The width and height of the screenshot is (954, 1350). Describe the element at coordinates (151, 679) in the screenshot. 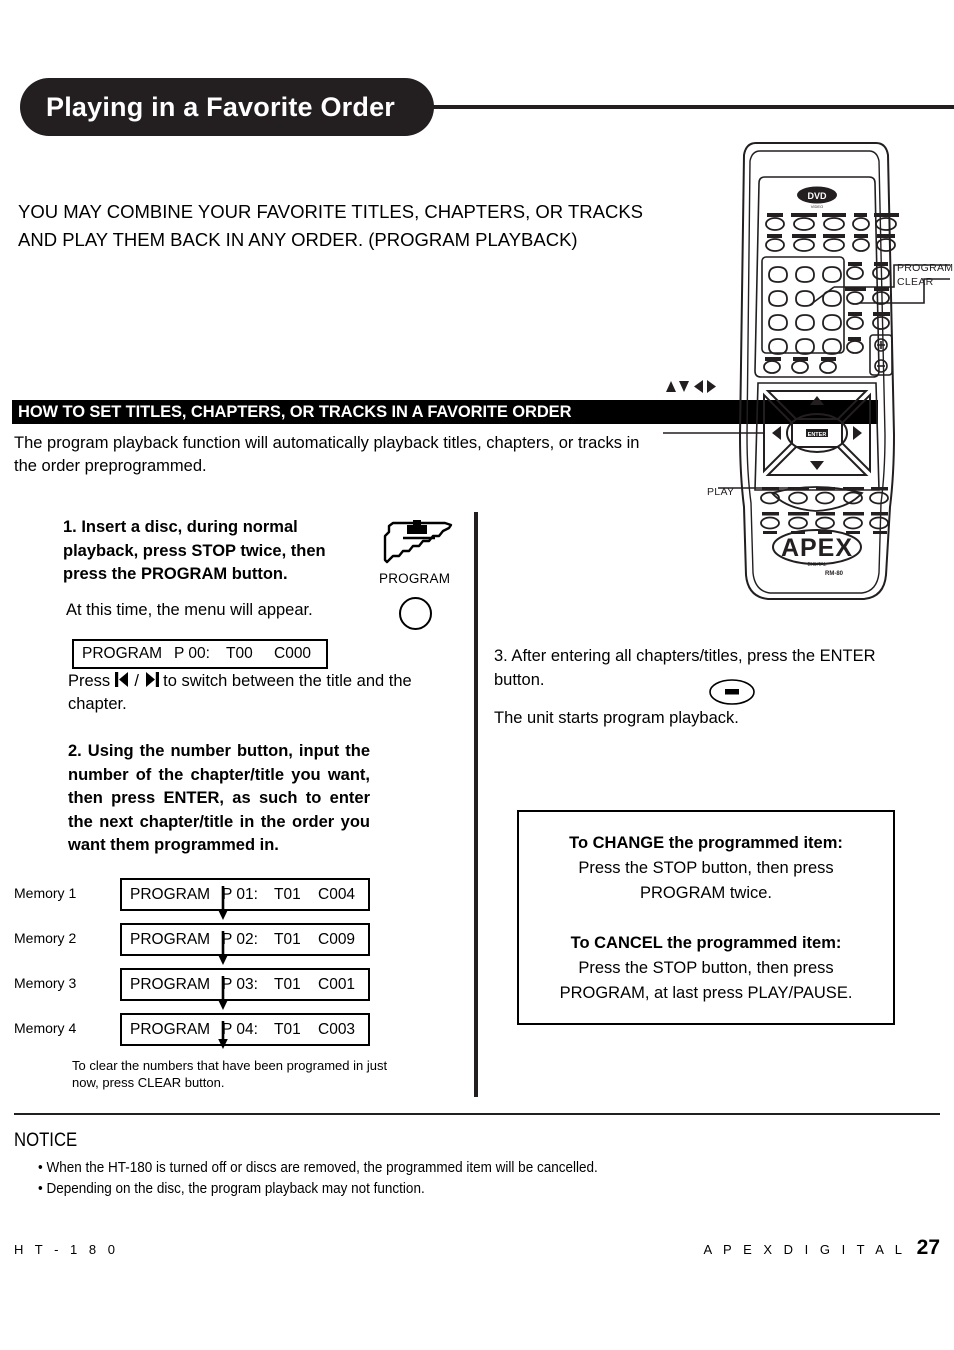

I see `skip-forward-icon` at that location.